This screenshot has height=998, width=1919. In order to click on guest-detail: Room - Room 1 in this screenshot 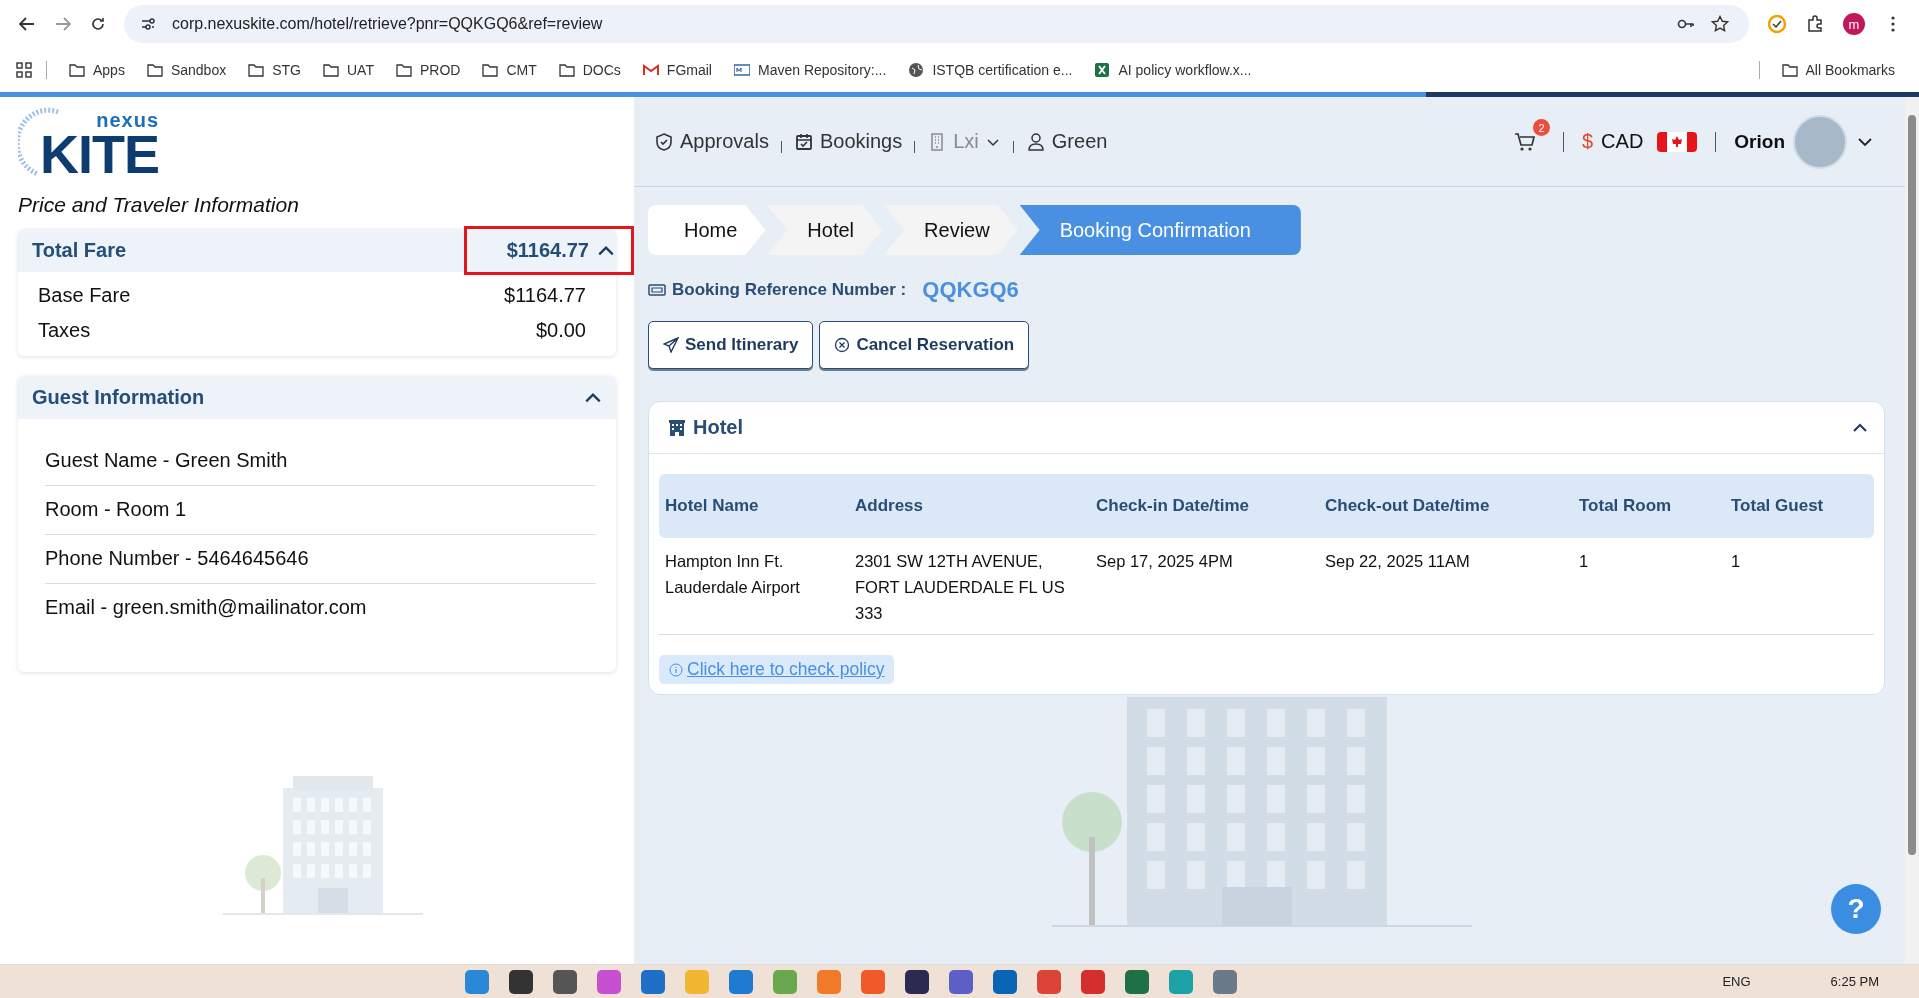, I will do `click(320, 510)`.